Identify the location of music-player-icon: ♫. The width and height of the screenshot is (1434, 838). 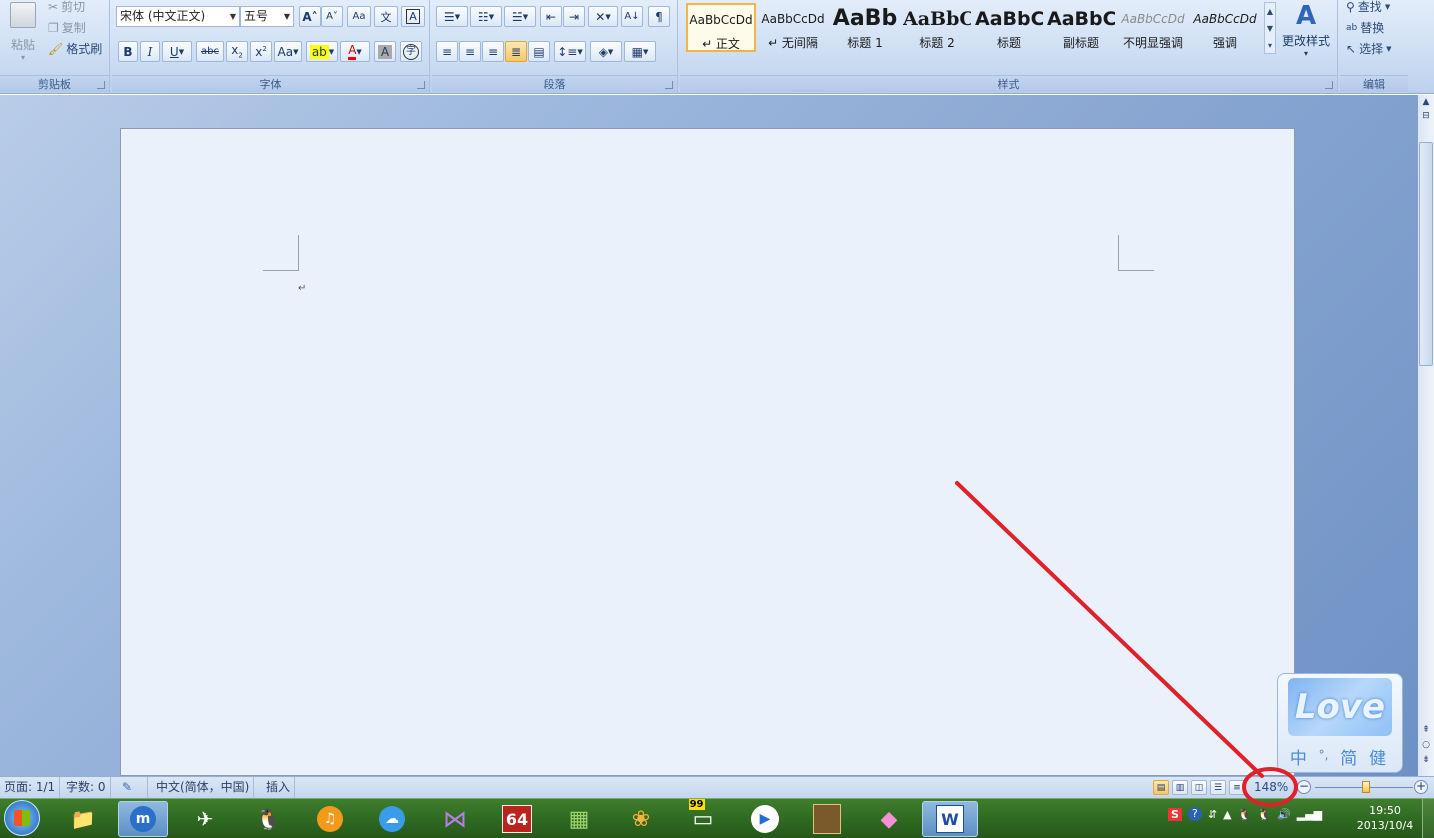
(330, 819).